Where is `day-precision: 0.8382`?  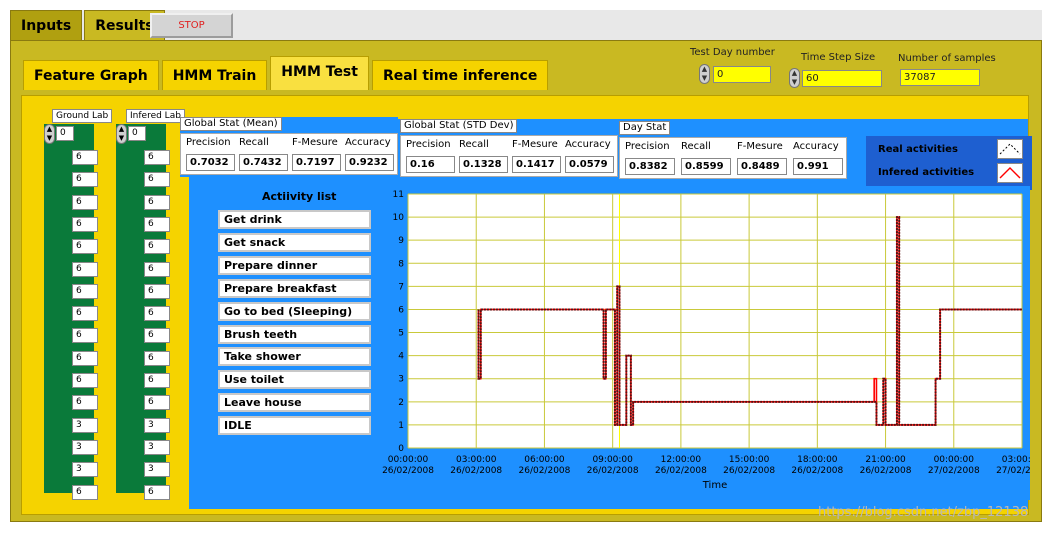
day-precision: 0.8382 is located at coordinates (650, 166).